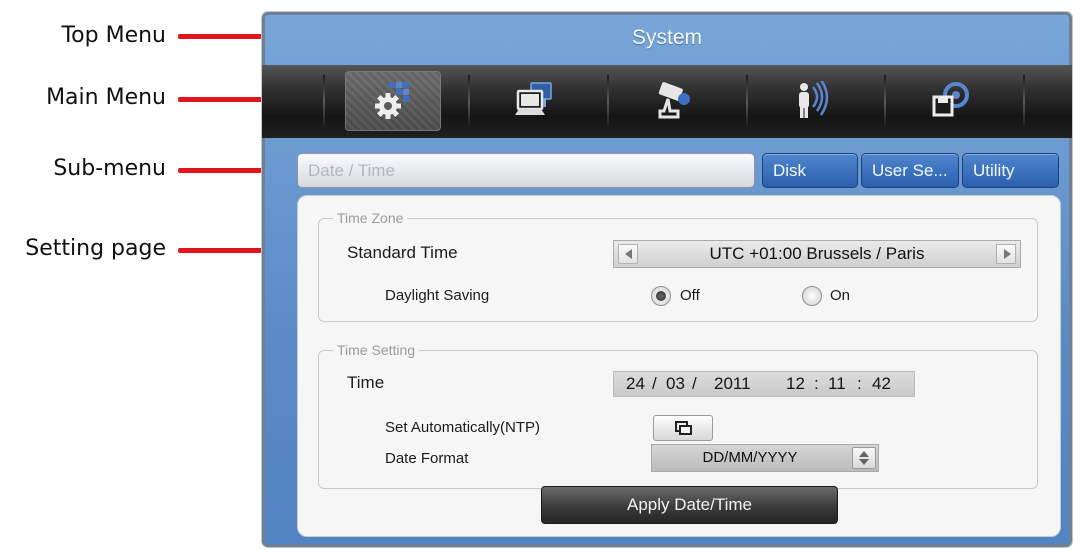 The height and width of the screenshot is (550, 1082). I want to click on prev-arrow-icon, so click(628, 254).